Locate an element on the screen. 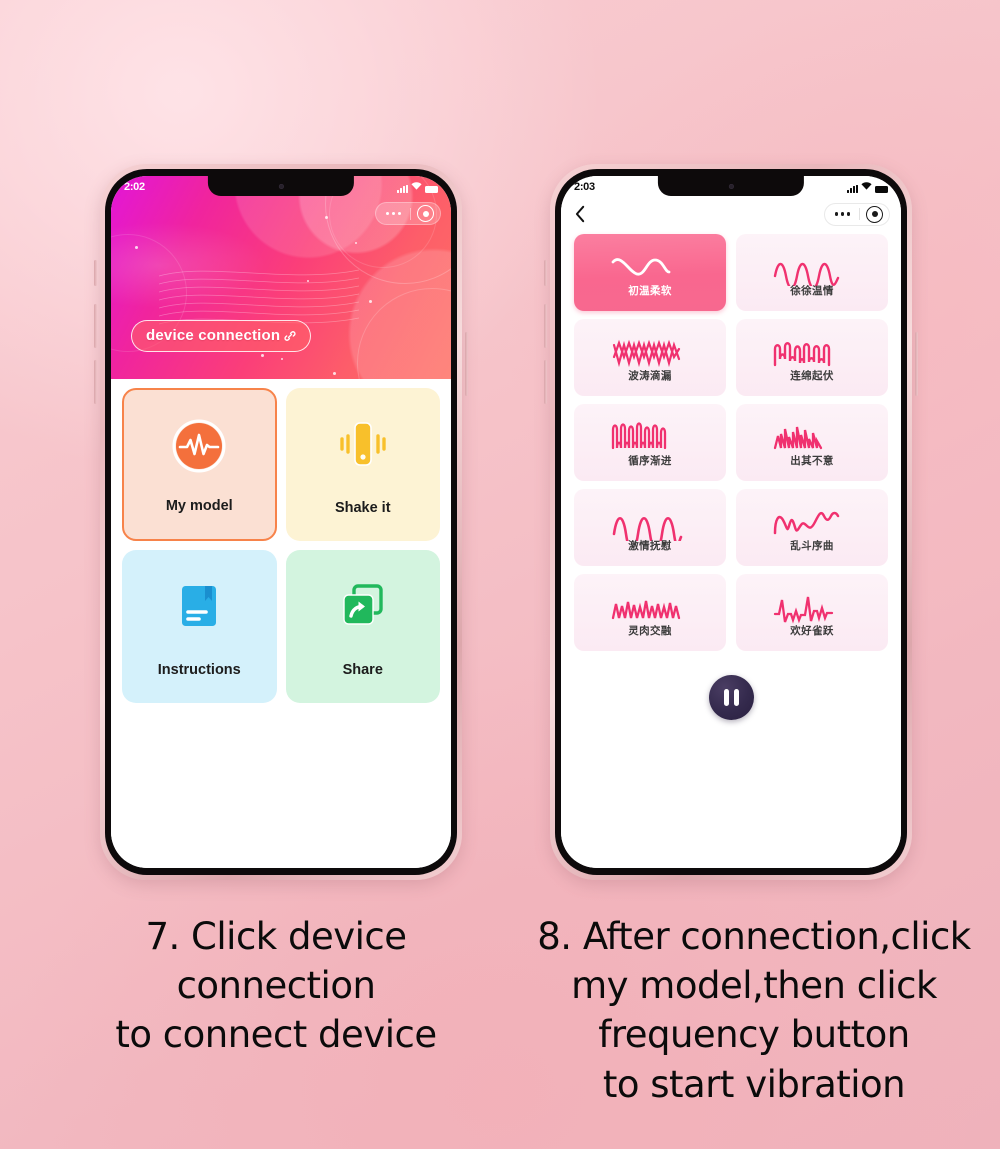  pattern-cell-1: 初温柔软 is located at coordinates (650, 272).